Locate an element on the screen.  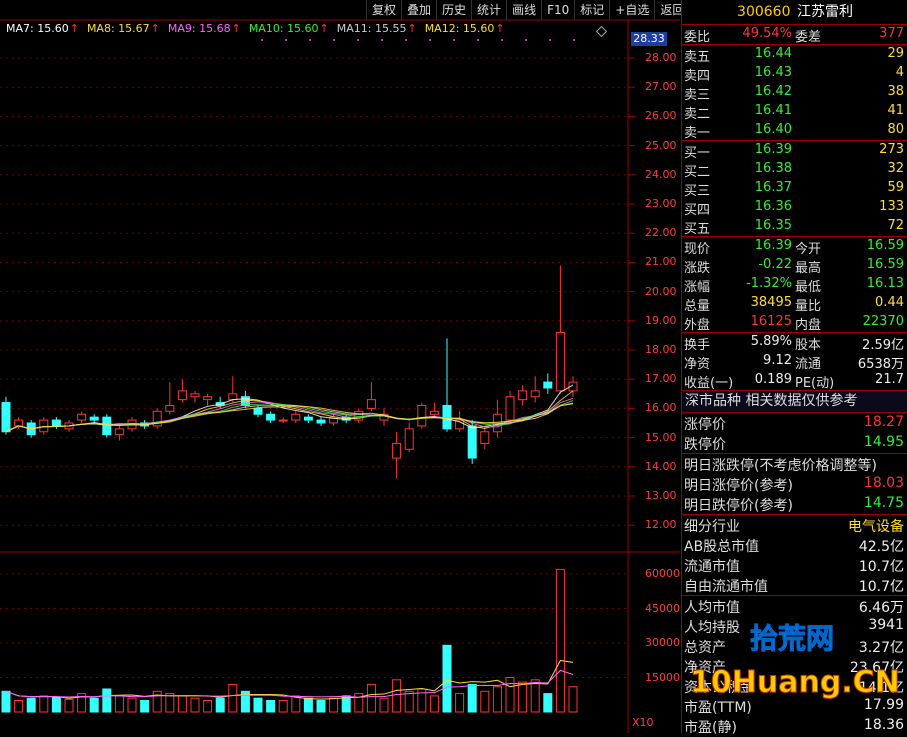
diamond-icon is located at coordinates (601, 31).